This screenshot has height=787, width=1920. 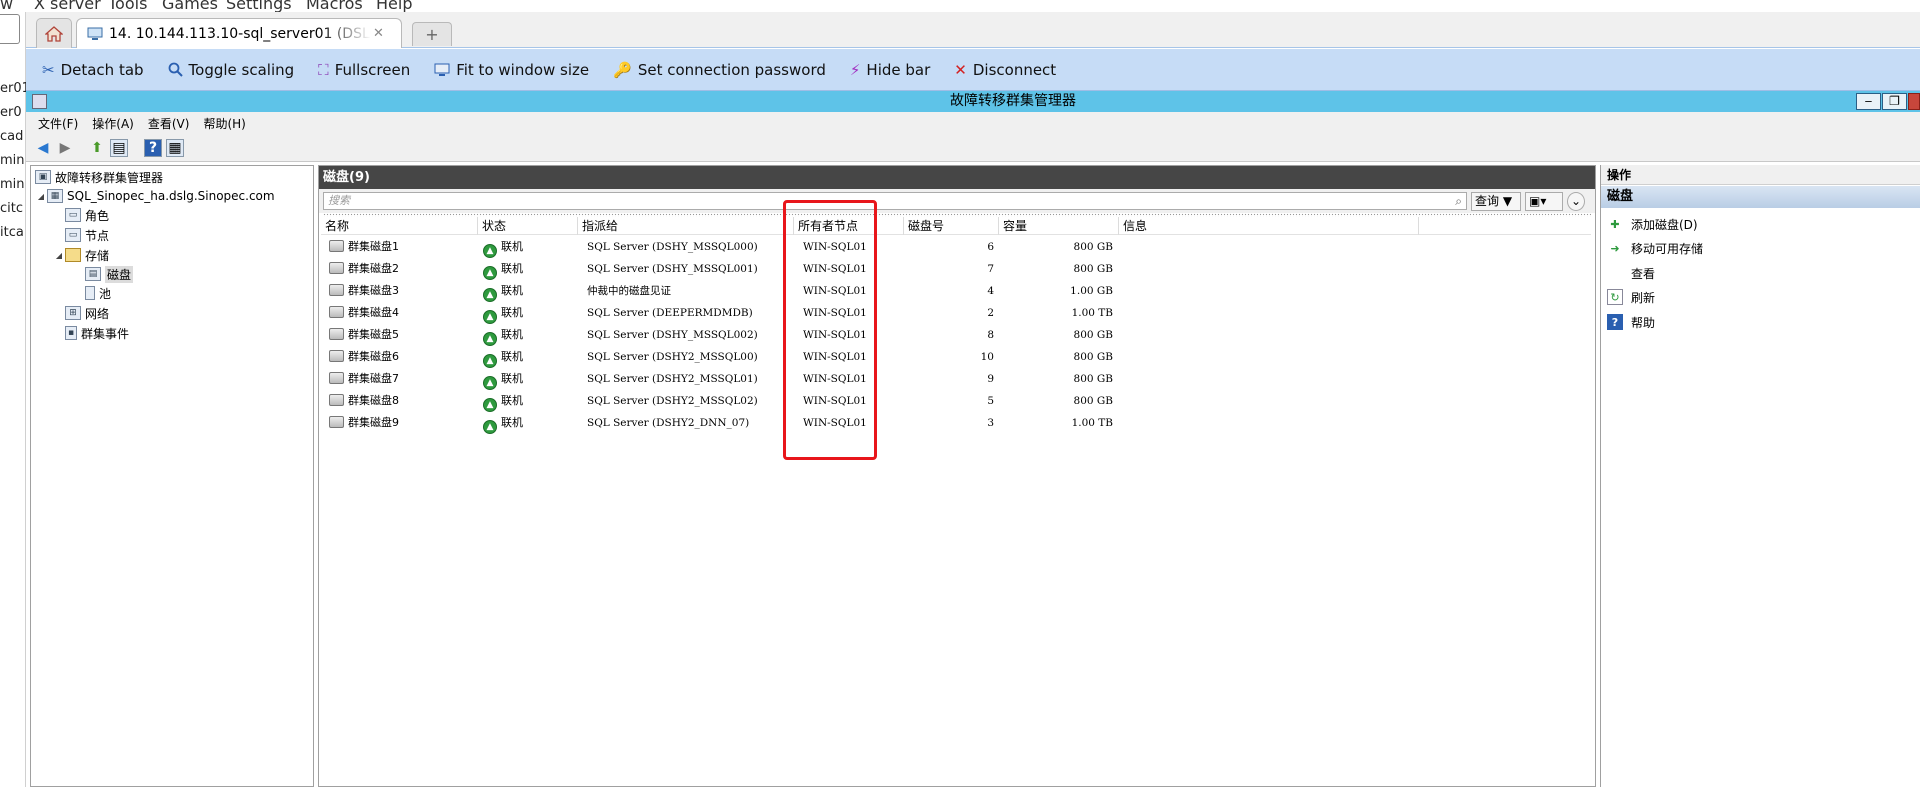 I want to click on action-view: 查看, so click(x=1631, y=273).